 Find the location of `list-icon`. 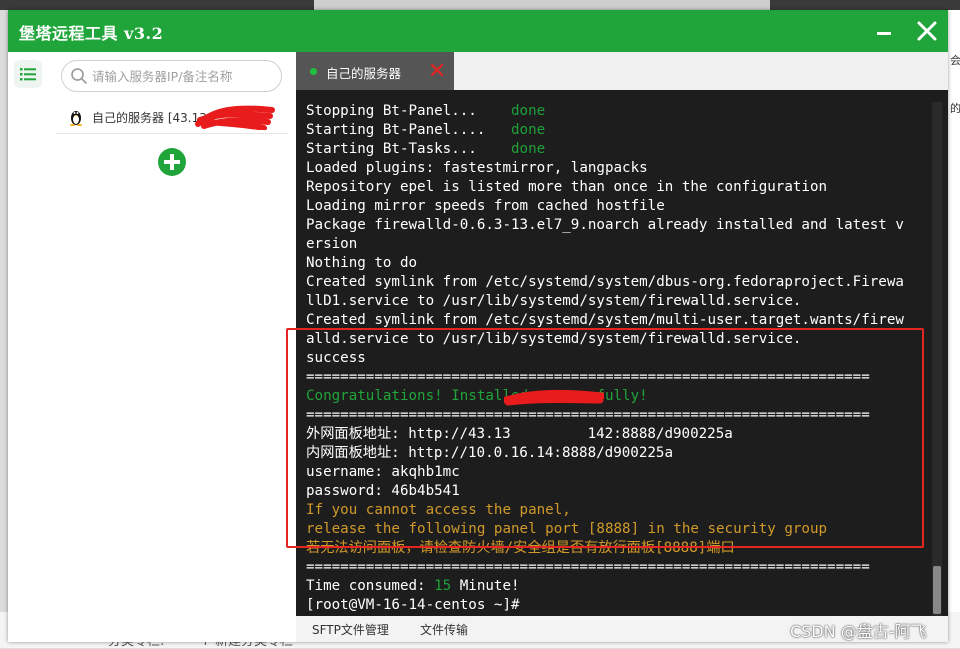

list-icon is located at coordinates (28, 74).